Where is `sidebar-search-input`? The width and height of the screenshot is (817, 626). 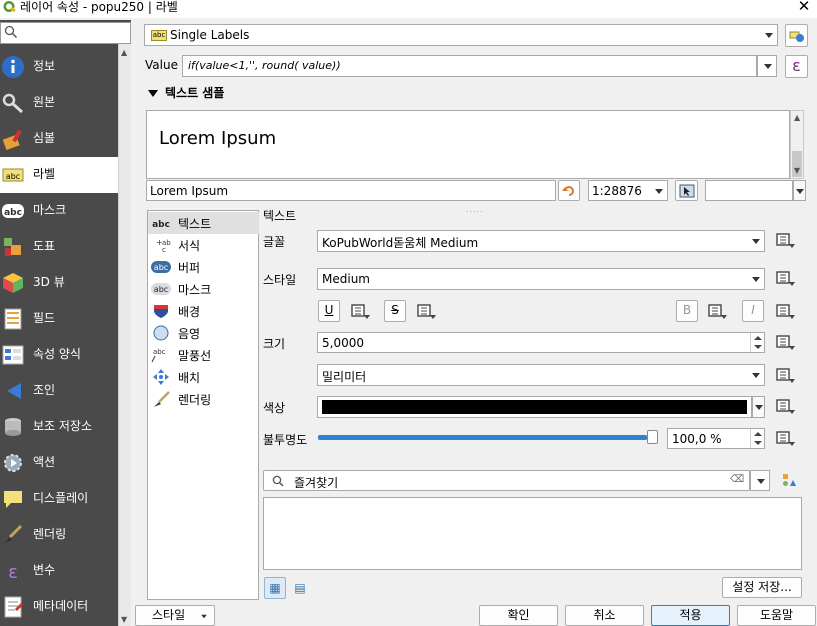 sidebar-search-input is located at coordinates (65, 33).